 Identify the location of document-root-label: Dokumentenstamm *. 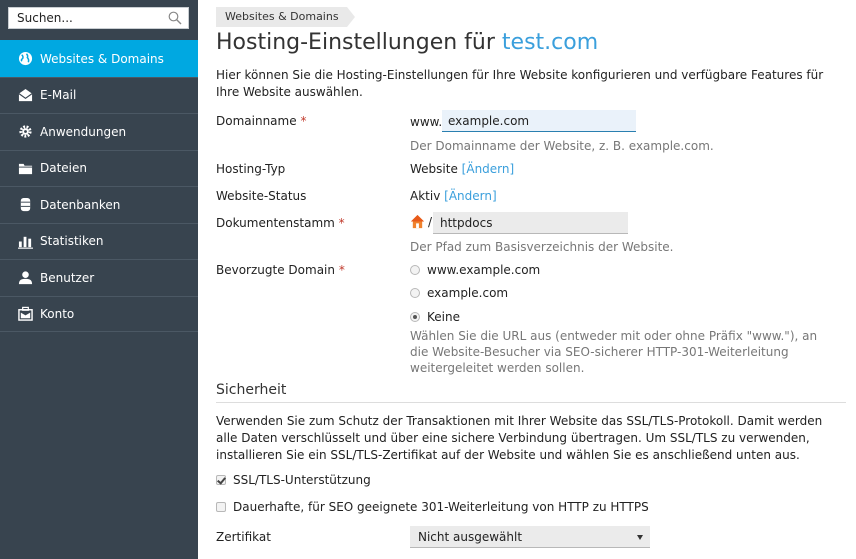
(280, 223).